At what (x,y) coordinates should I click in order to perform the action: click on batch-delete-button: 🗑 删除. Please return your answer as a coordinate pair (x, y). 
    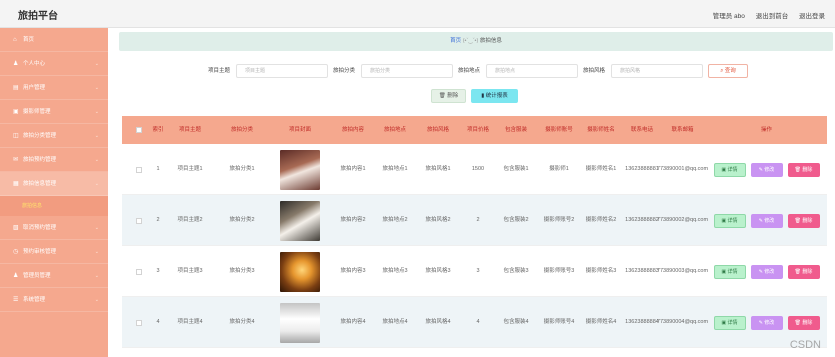
    Looking at the image, I should click on (448, 96).